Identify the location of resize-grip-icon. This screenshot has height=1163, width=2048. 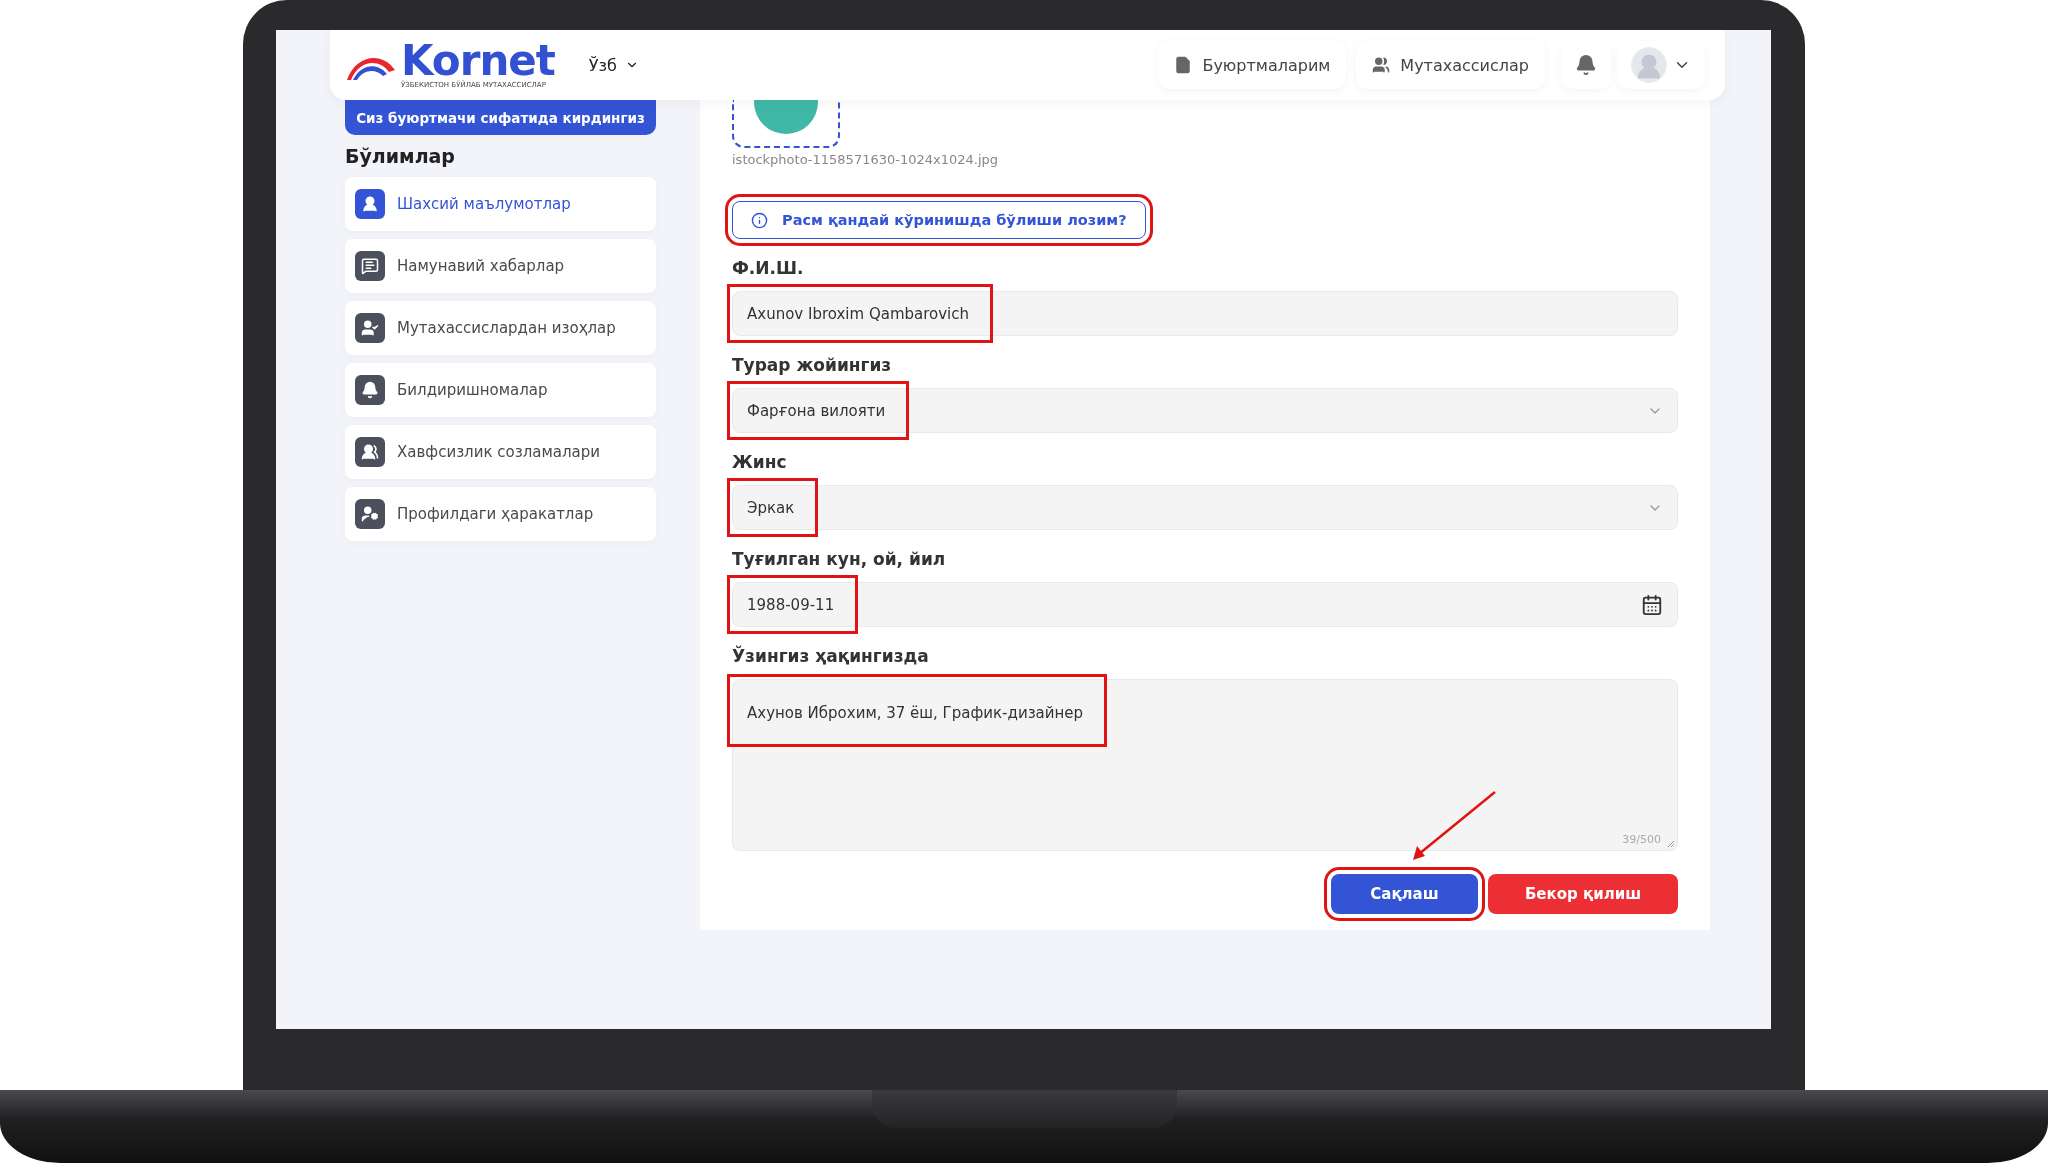
(1671, 844).